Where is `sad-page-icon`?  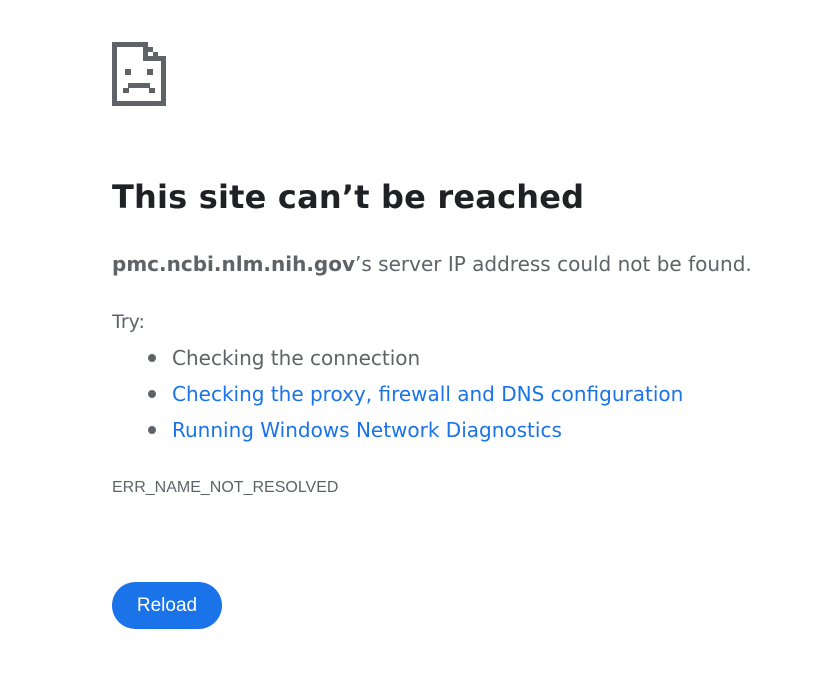 sad-page-icon is located at coordinates (139, 74).